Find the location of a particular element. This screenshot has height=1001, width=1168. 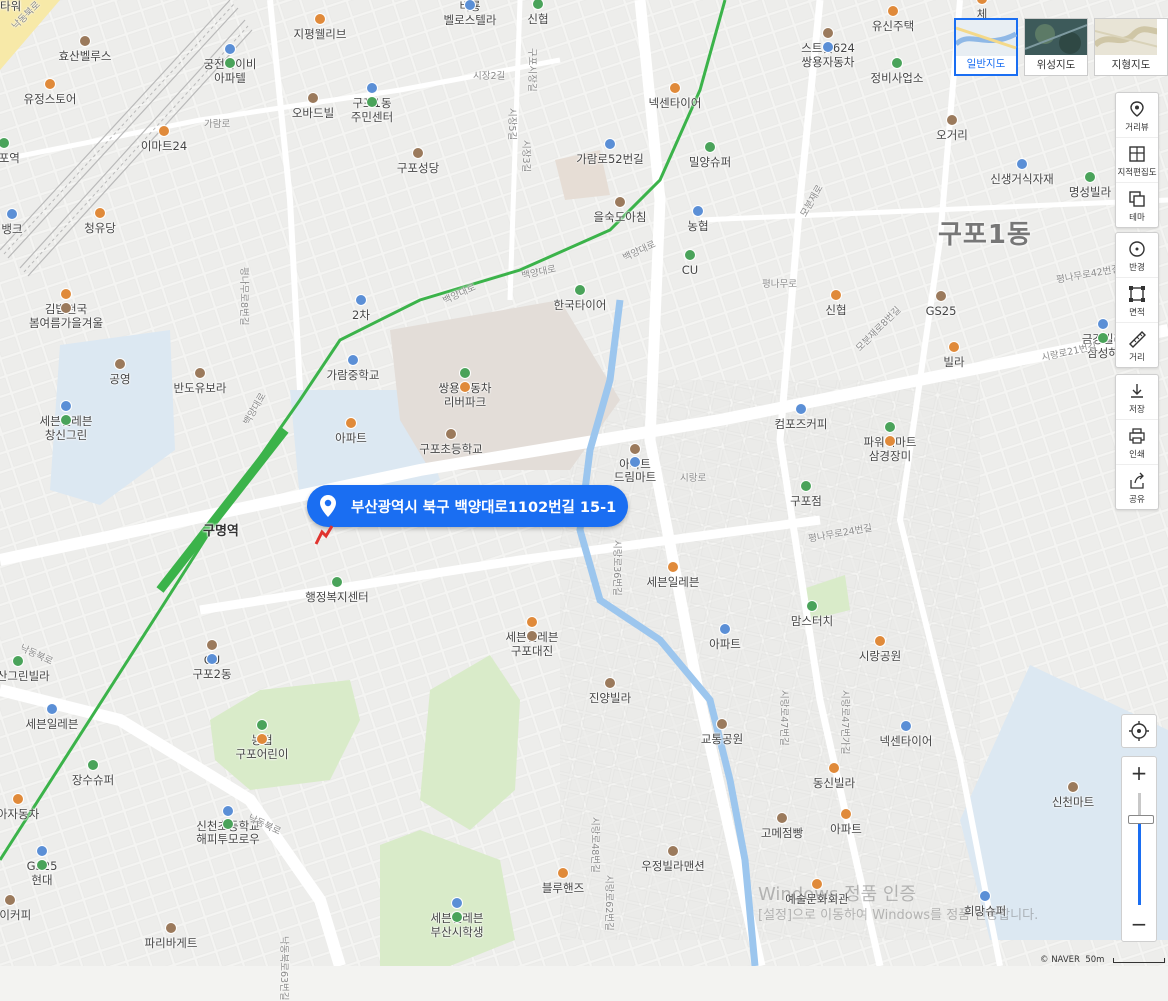

poi-label: 명성빌라 is located at coordinates (1090, 192).